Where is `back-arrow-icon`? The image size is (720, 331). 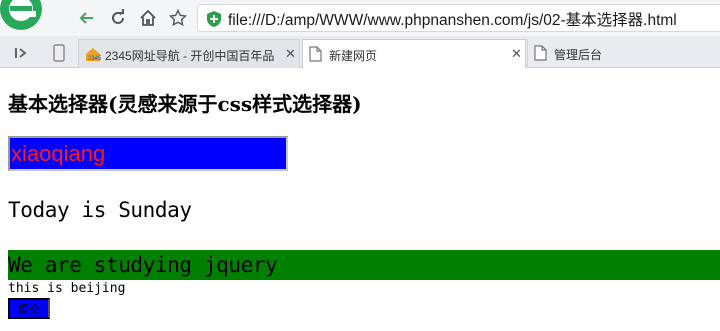
back-arrow-icon is located at coordinates (87, 18).